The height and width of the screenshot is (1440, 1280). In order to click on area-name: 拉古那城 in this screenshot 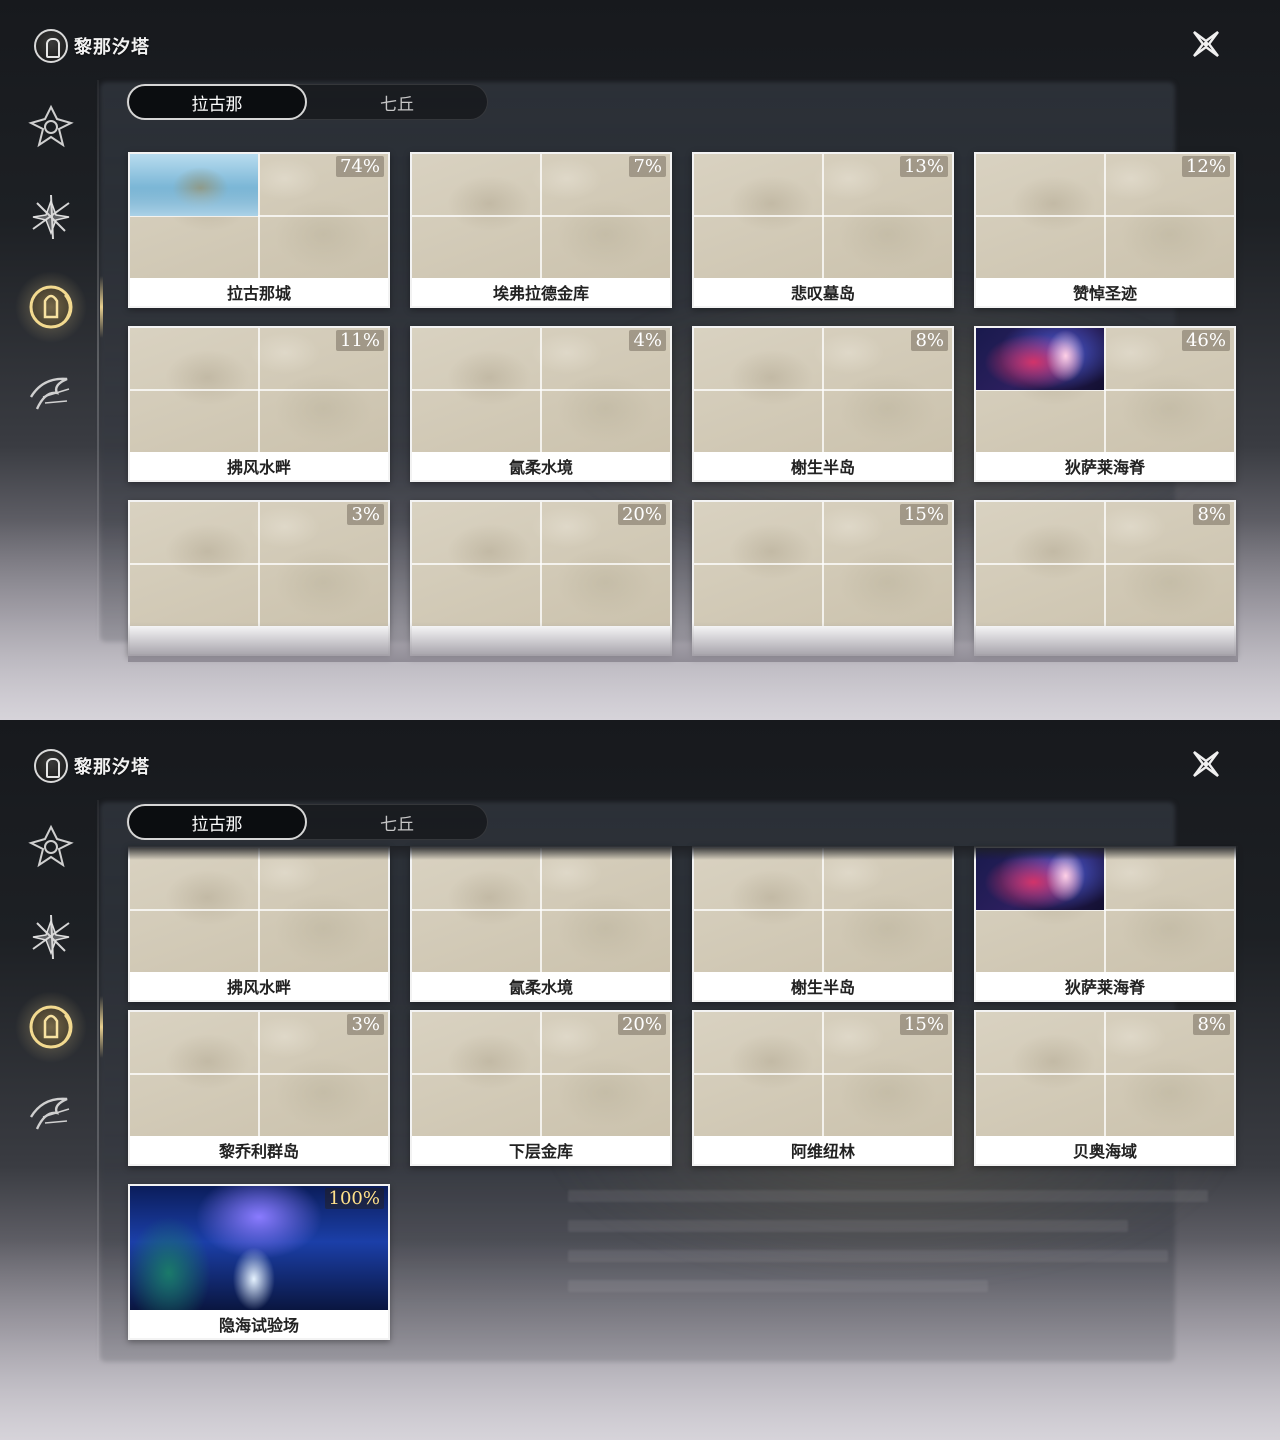, I will do `click(259, 292)`.